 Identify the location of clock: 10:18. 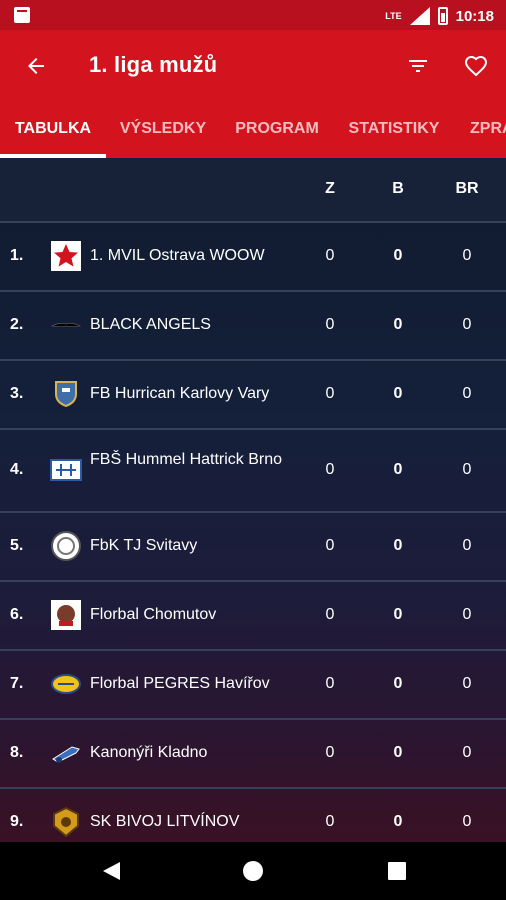
(474, 16).